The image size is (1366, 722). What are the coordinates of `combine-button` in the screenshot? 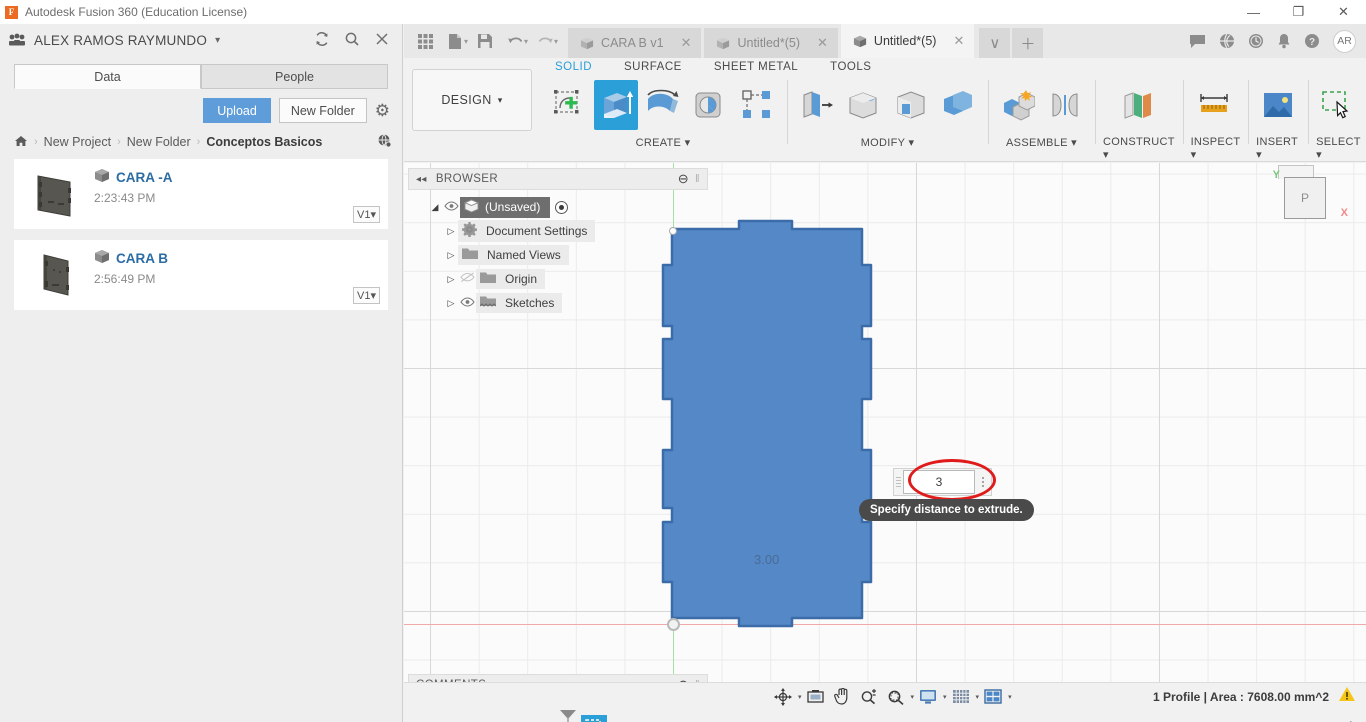 It's located at (958, 105).